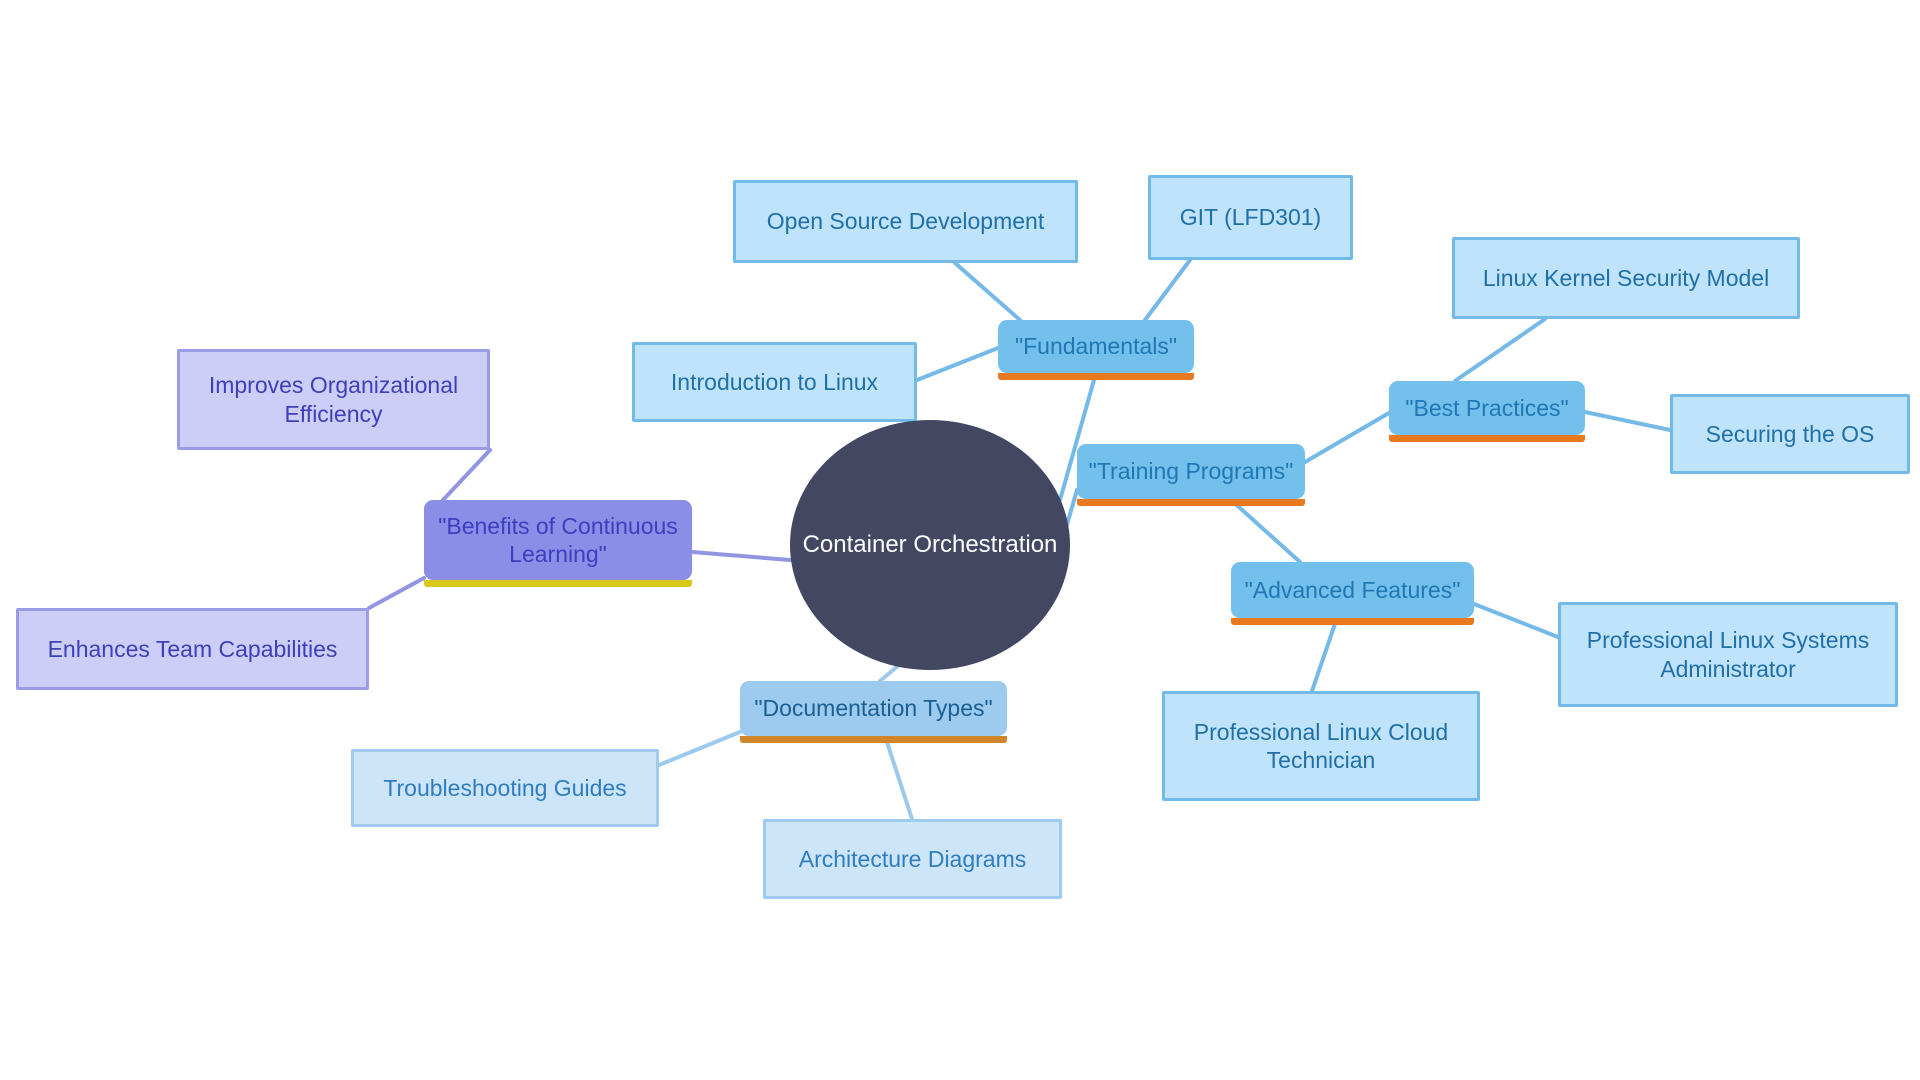  What do you see at coordinates (558, 583) in the screenshot?
I see `branch-underline-benefits-of-continuous-learning` at bounding box center [558, 583].